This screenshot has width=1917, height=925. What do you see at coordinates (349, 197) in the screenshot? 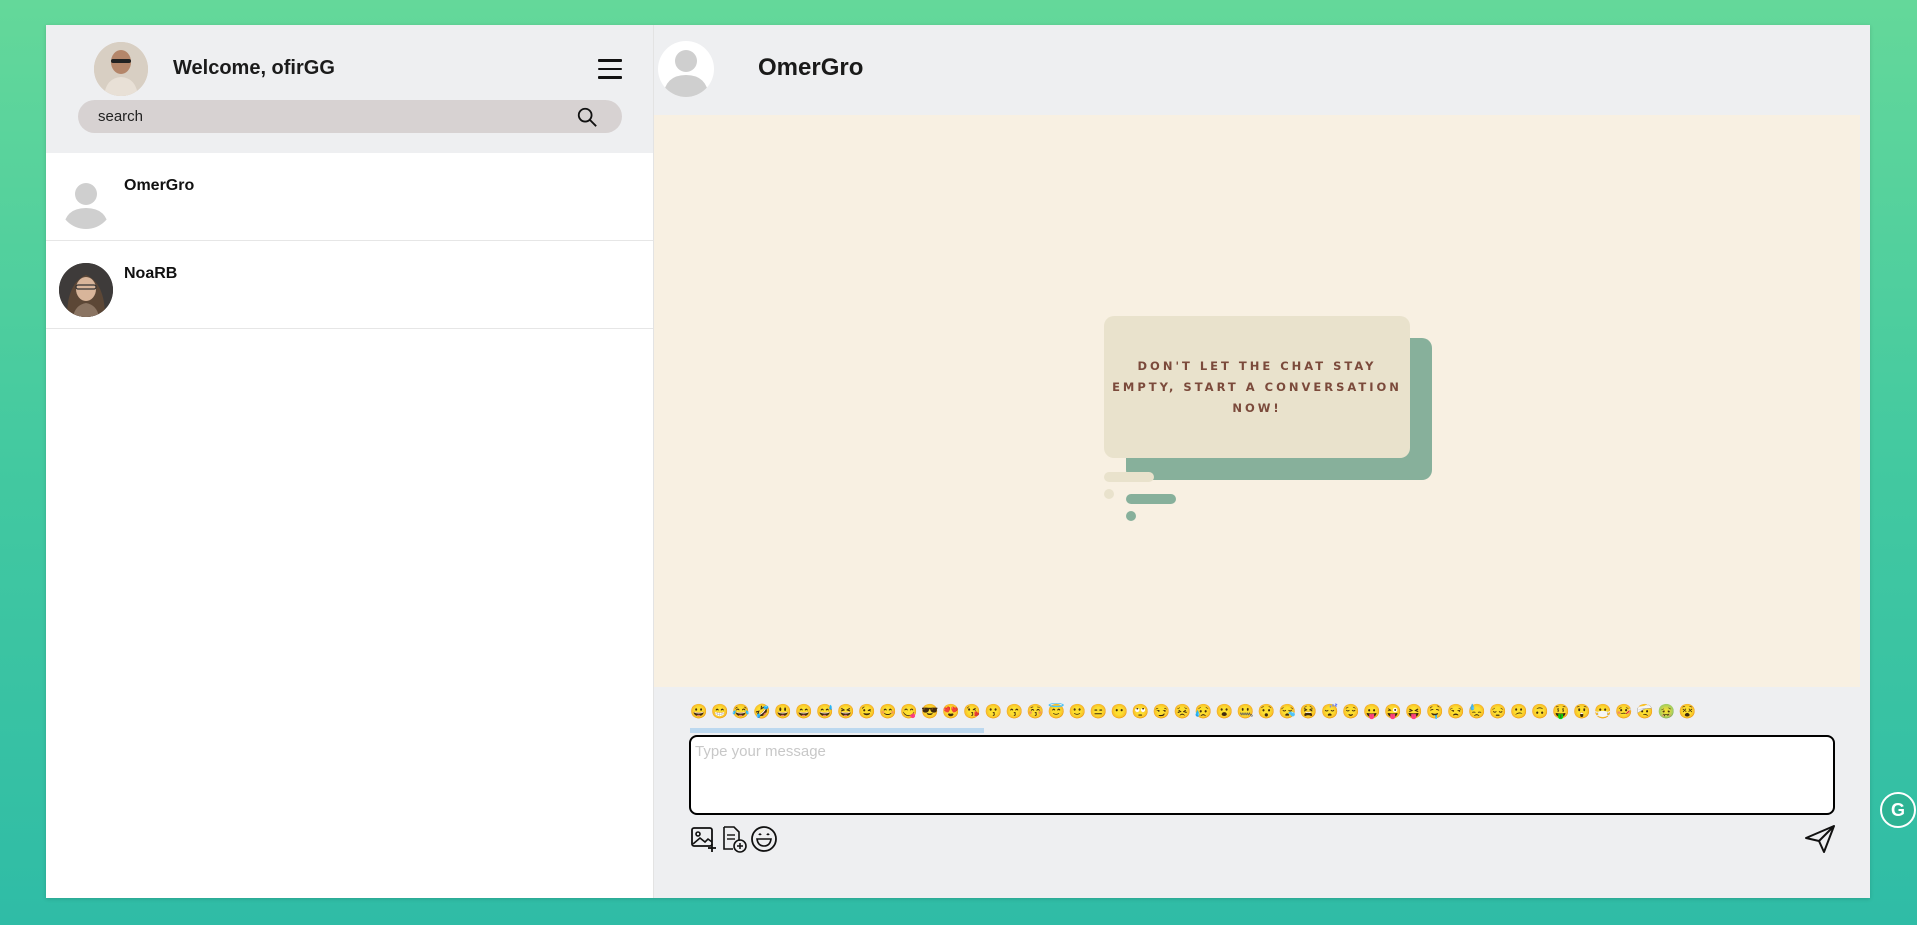
I see `contact-item-omergro: OmerGro` at bounding box center [349, 197].